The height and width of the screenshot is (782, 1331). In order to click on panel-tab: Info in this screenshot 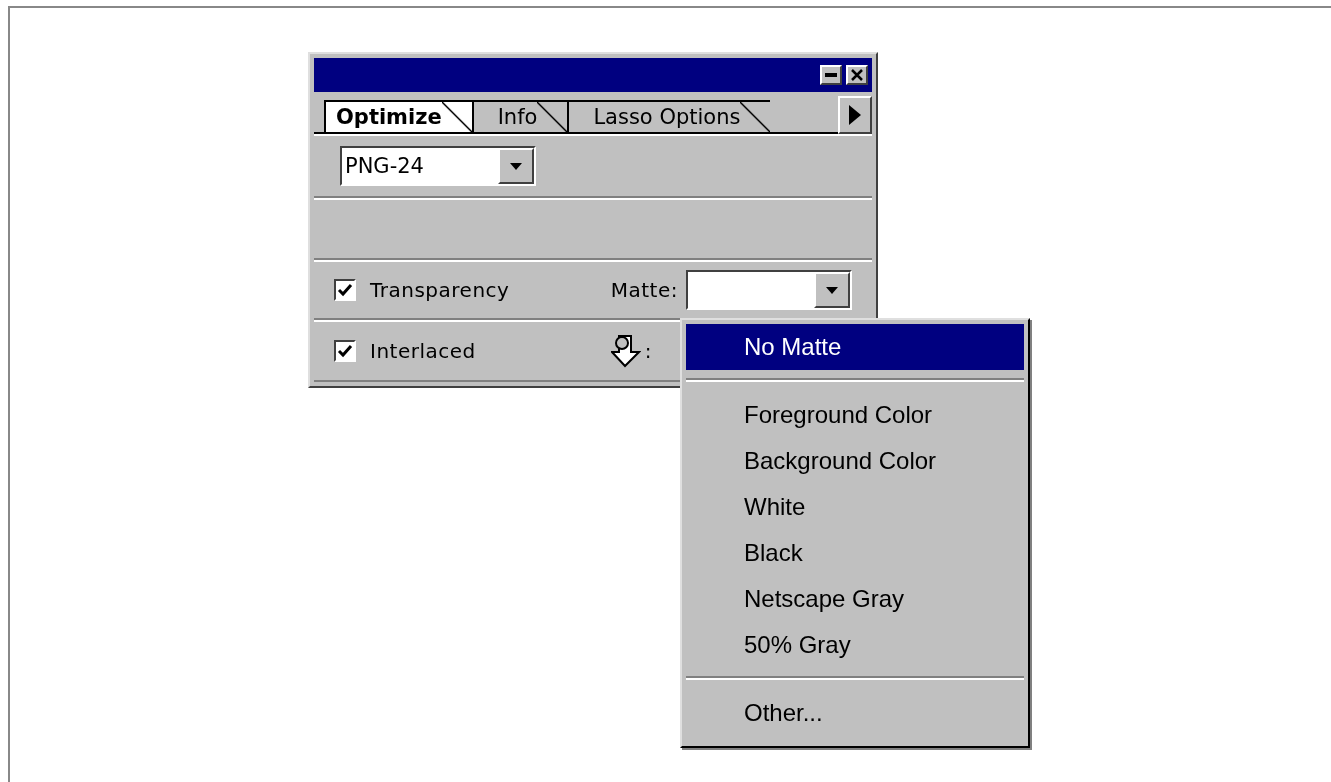, I will do `click(519, 116)`.